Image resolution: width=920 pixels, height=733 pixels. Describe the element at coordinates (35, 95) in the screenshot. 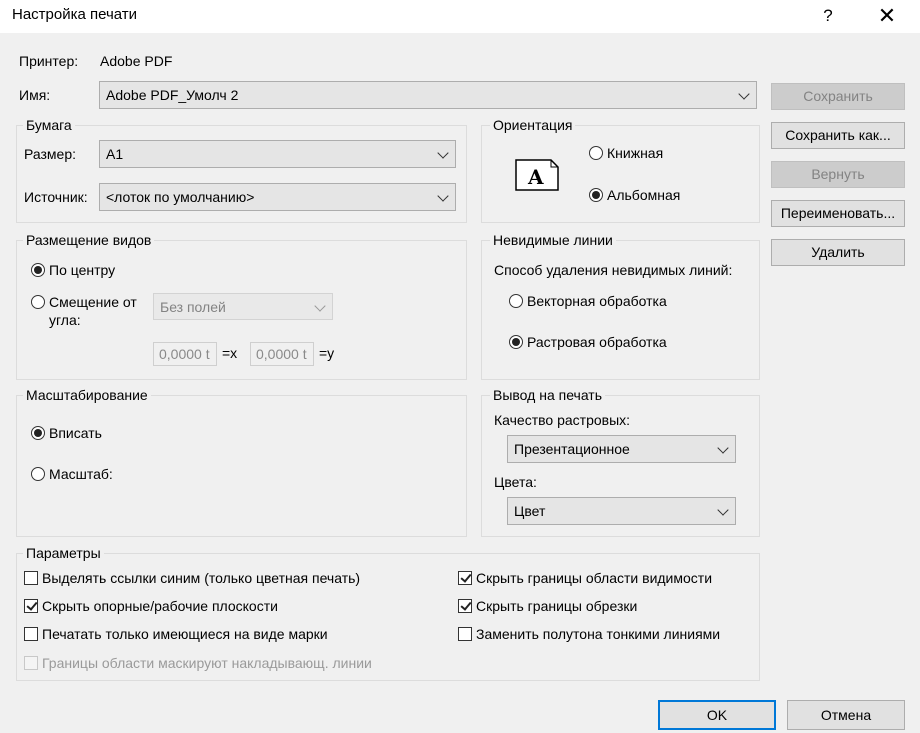

I see `name-label: Имя:` at that location.